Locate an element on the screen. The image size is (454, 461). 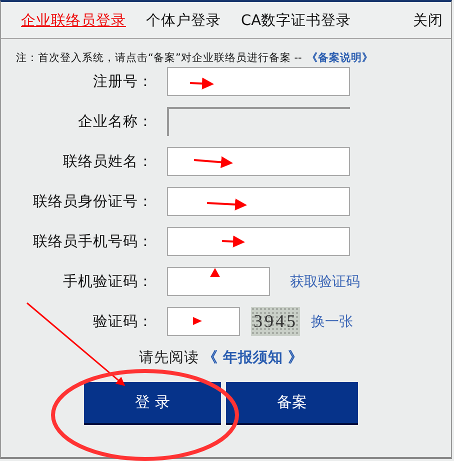
field-label: 联络员姓名： is located at coordinates (107, 162).